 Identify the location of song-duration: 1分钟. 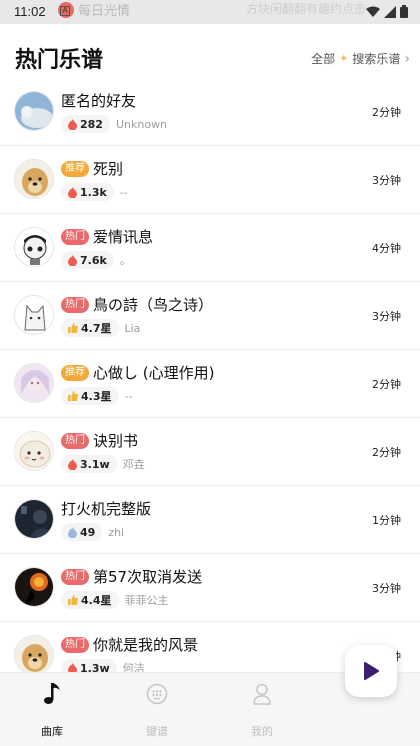
(386, 520).